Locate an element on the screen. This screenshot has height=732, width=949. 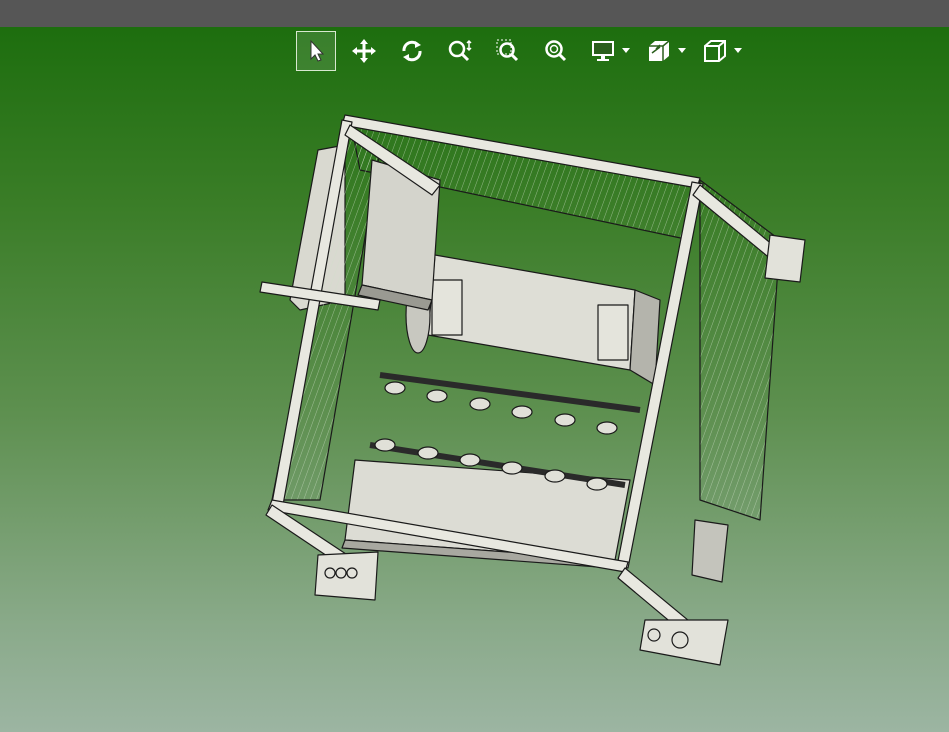
foot-plate-back-right is located at coordinates (785, 258).